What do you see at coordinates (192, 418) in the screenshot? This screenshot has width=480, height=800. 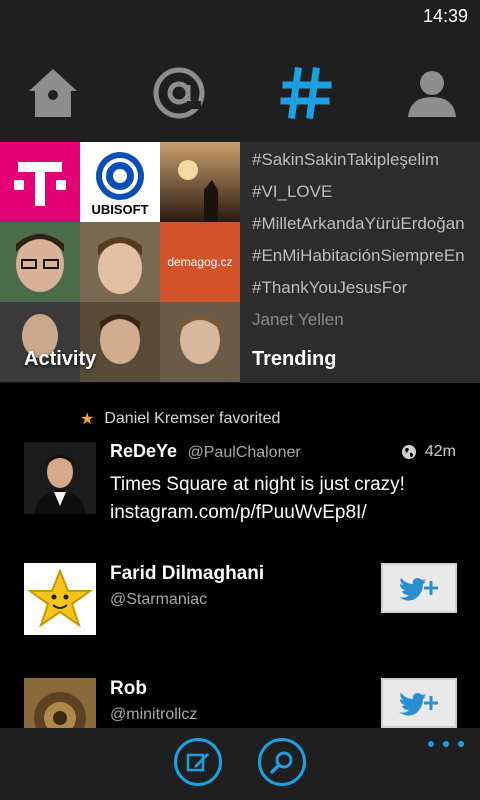 I see `favorite-text: Daniel Kremser favorited` at bounding box center [192, 418].